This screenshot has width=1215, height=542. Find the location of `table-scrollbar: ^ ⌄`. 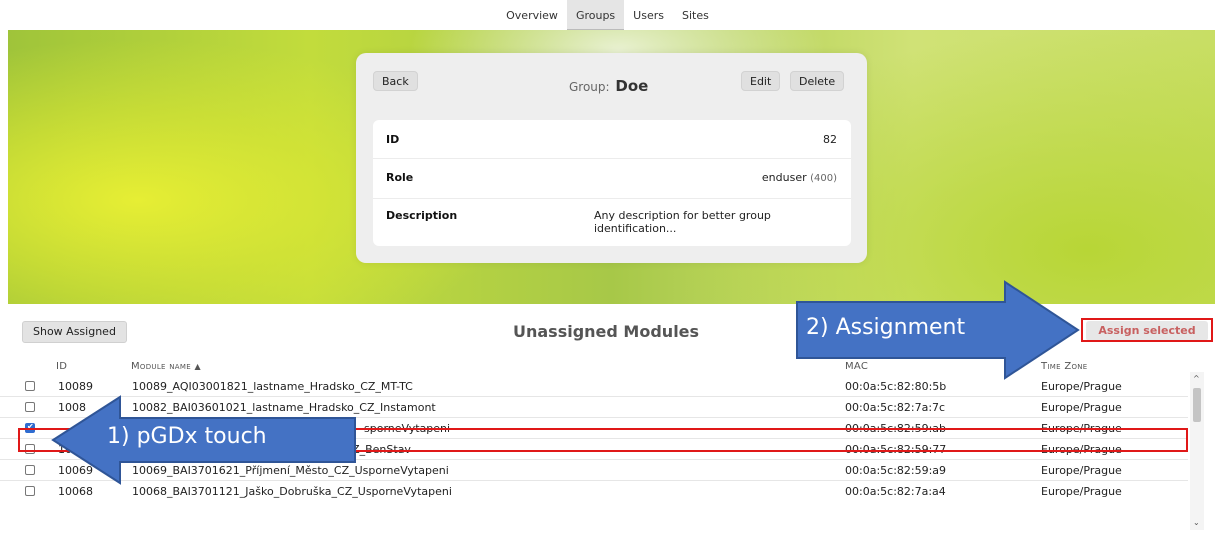

table-scrollbar: ^ ⌄ is located at coordinates (1197, 451).